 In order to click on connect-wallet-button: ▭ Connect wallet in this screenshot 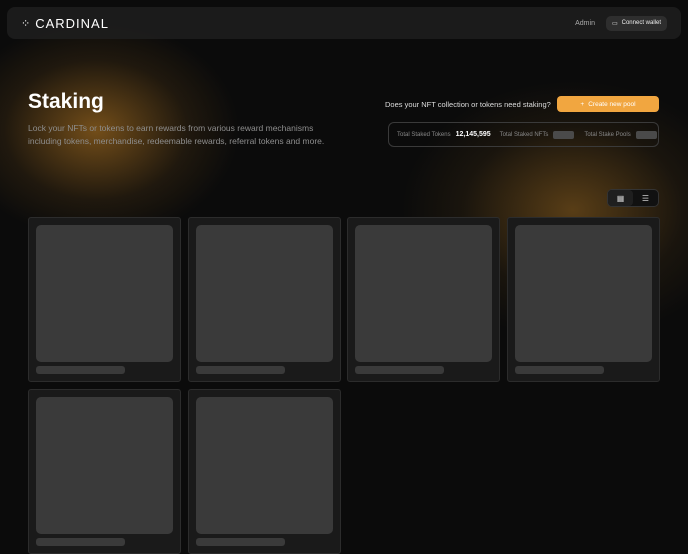, I will do `click(636, 23)`.